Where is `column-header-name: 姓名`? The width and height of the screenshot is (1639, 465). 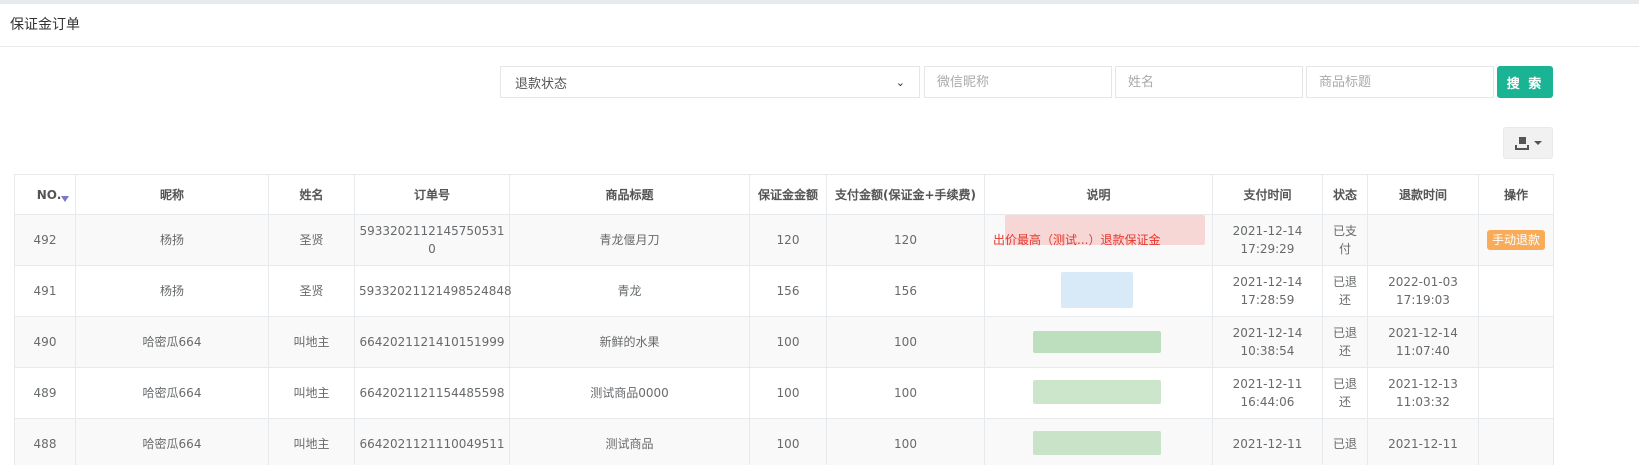
column-header-name: 姓名 is located at coordinates (311, 194).